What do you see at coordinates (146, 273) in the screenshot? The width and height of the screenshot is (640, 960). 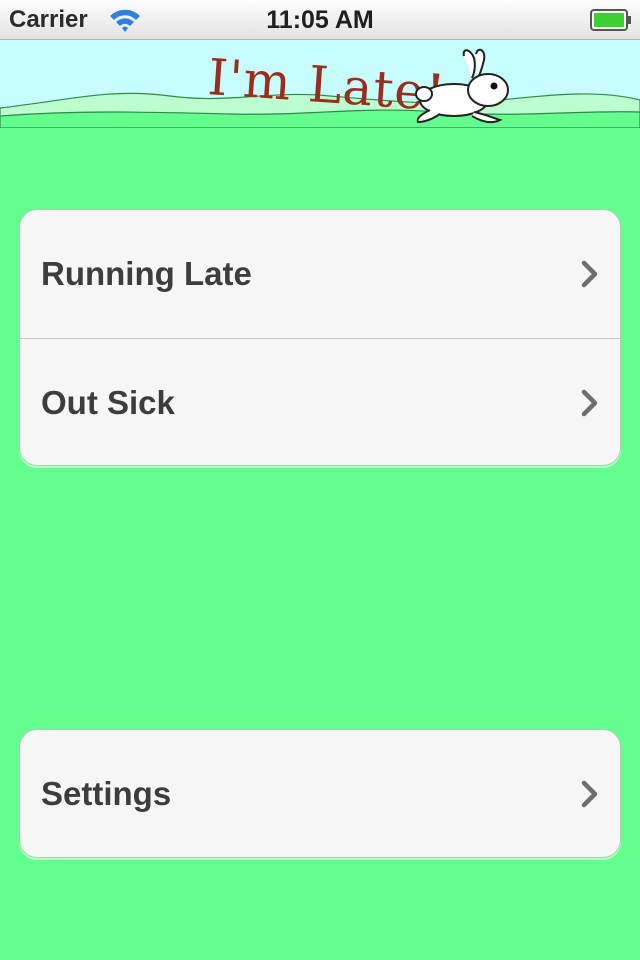 I see `running-late-label: Running Late` at bounding box center [146, 273].